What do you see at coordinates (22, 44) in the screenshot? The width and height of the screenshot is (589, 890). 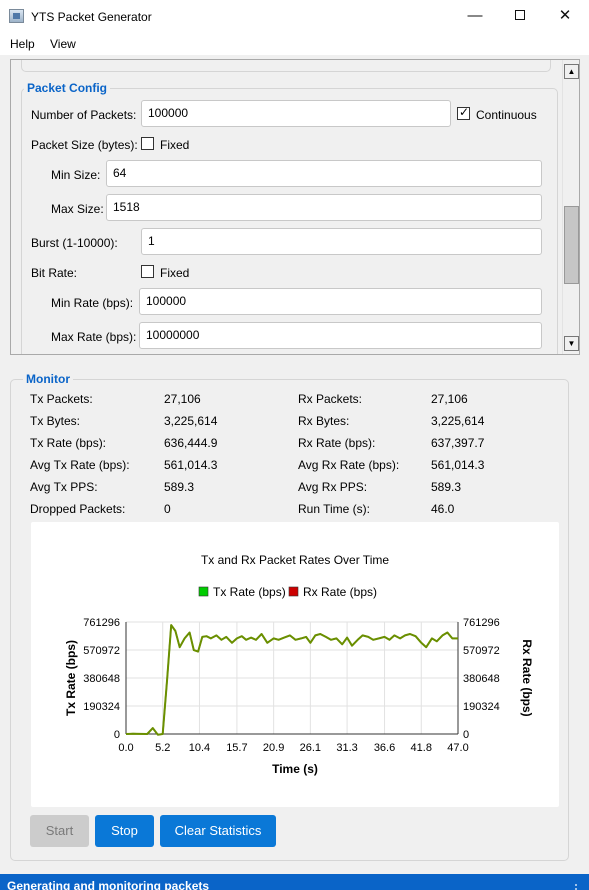 I see `menu-help: Help` at bounding box center [22, 44].